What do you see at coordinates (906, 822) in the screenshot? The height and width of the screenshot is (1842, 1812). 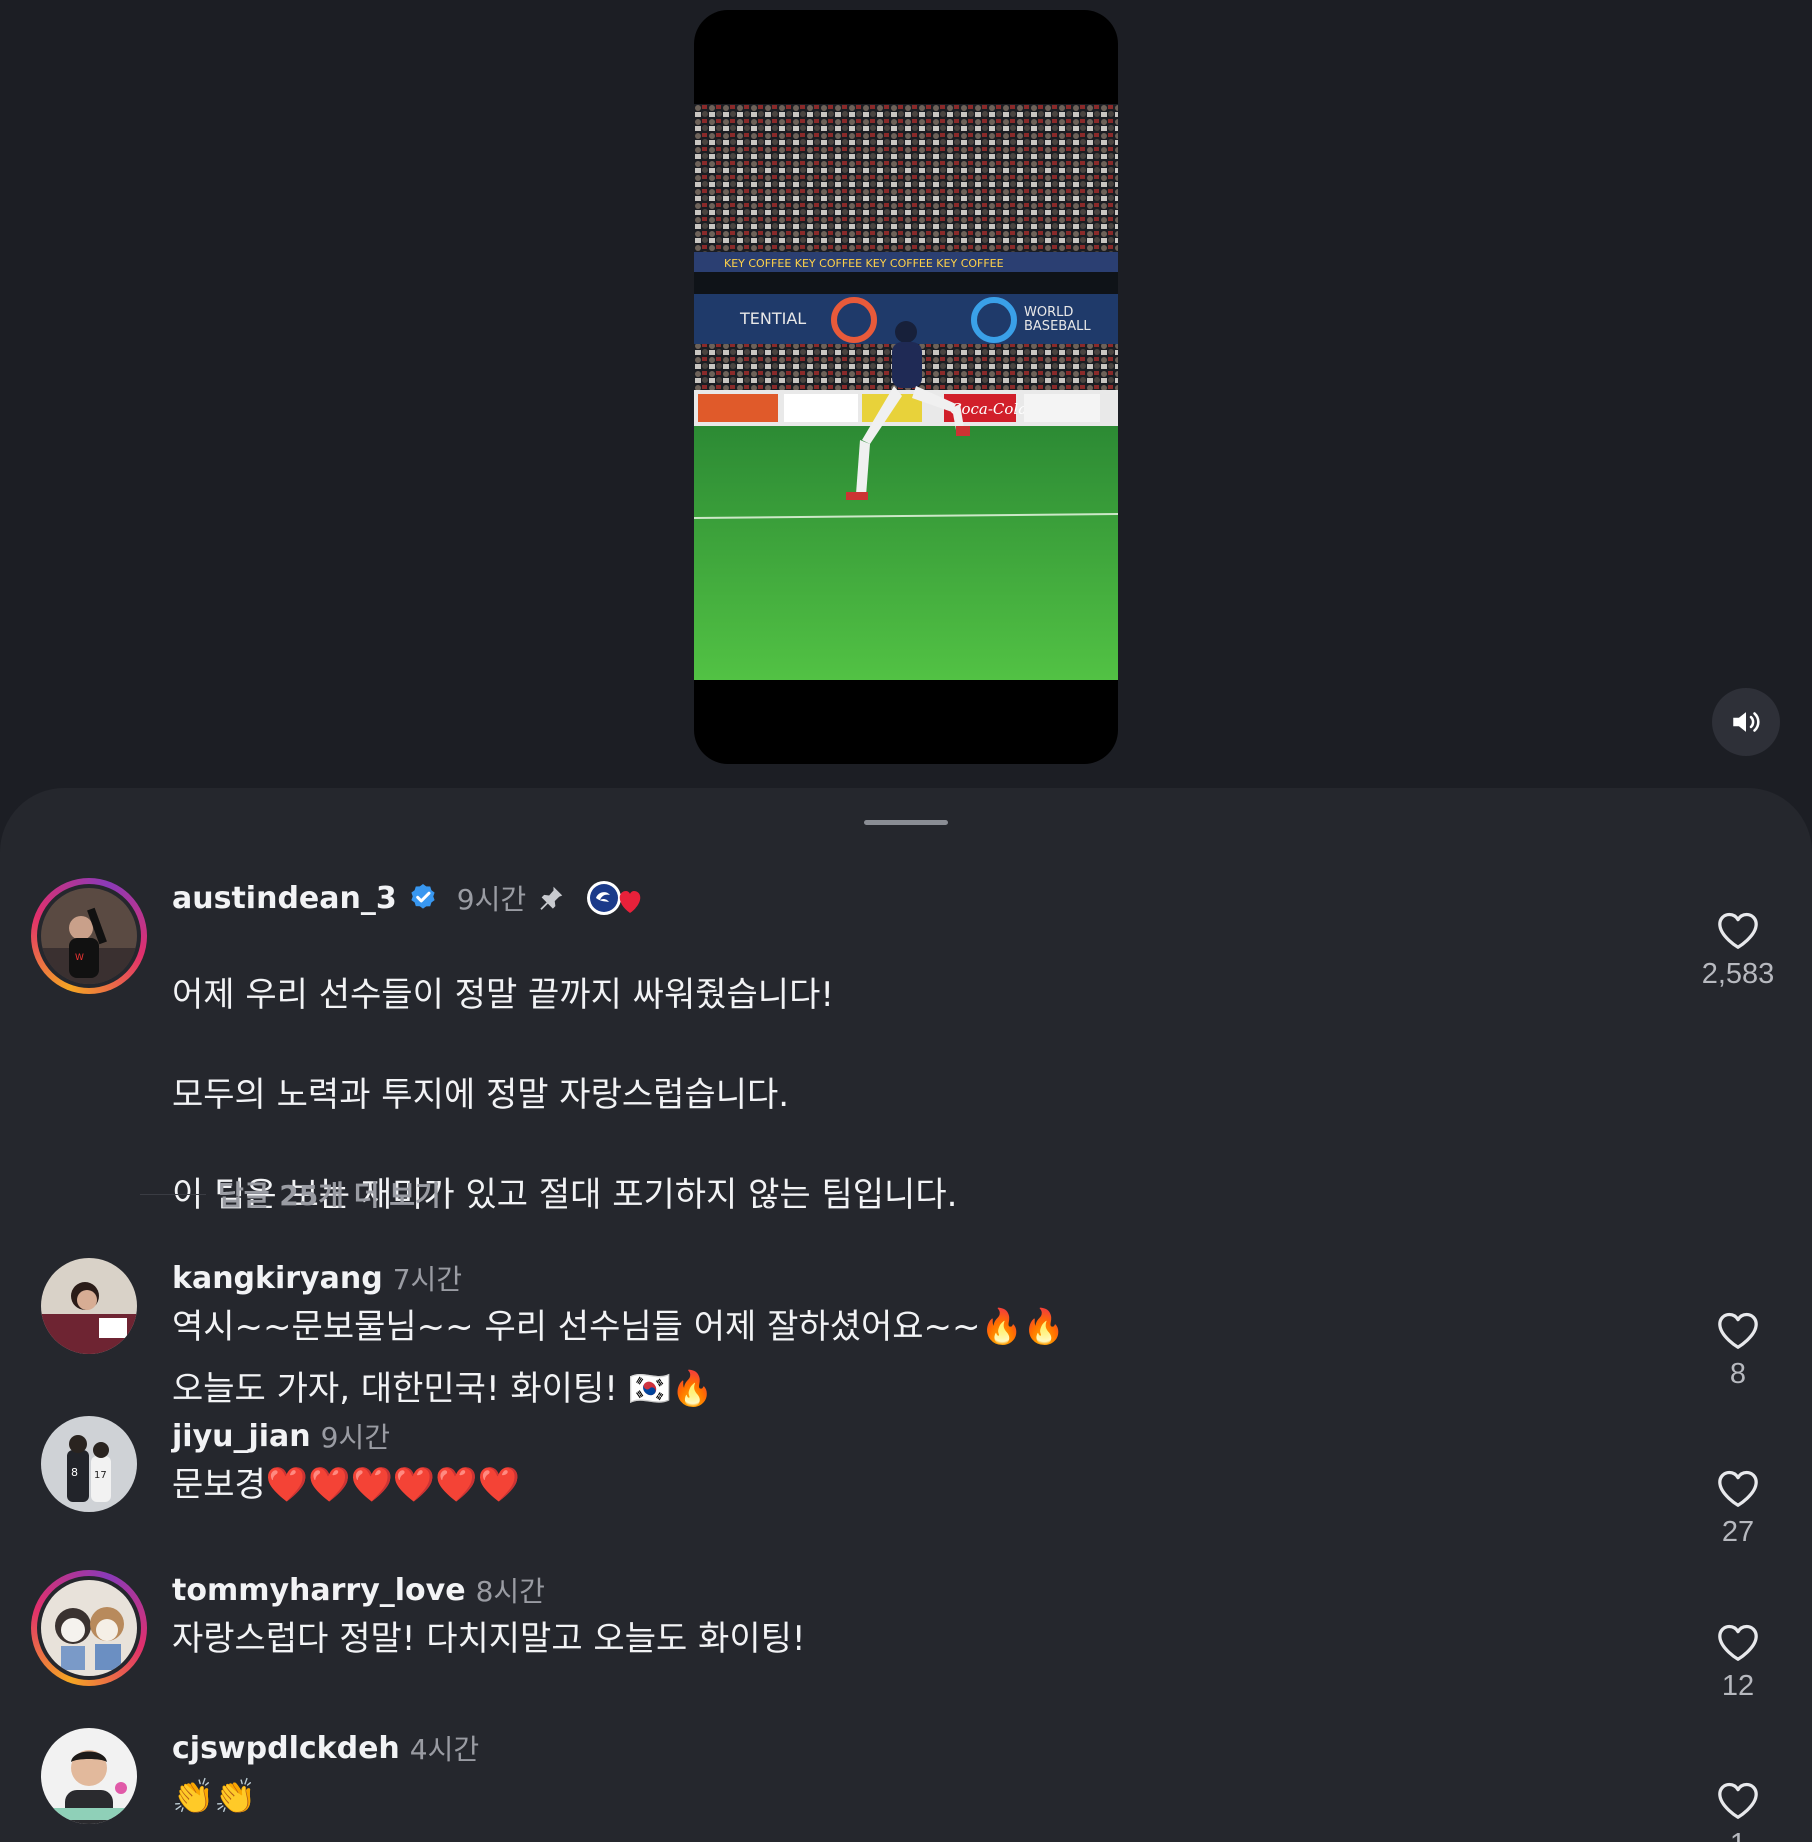 I see `sheet-drag-handle` at bounding box center [906, 822].